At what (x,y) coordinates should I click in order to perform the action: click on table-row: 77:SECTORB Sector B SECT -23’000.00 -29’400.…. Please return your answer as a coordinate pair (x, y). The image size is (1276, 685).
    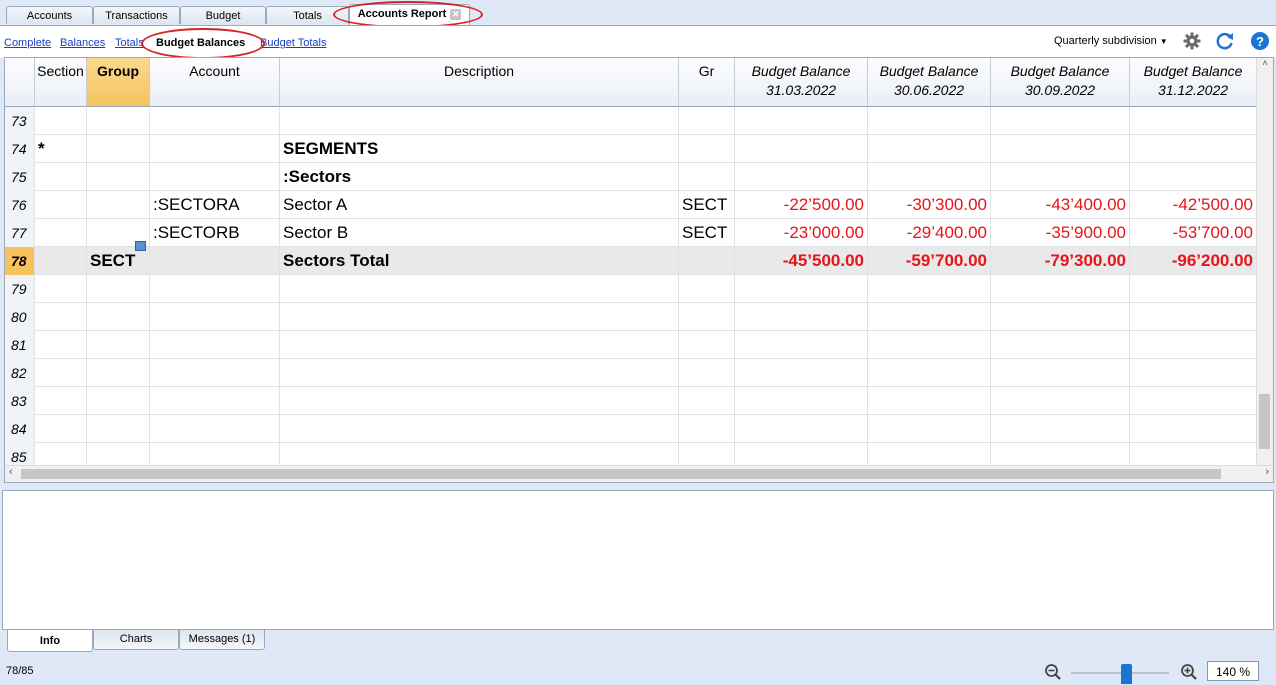
    Looking at the image, I should click on (631, 233).